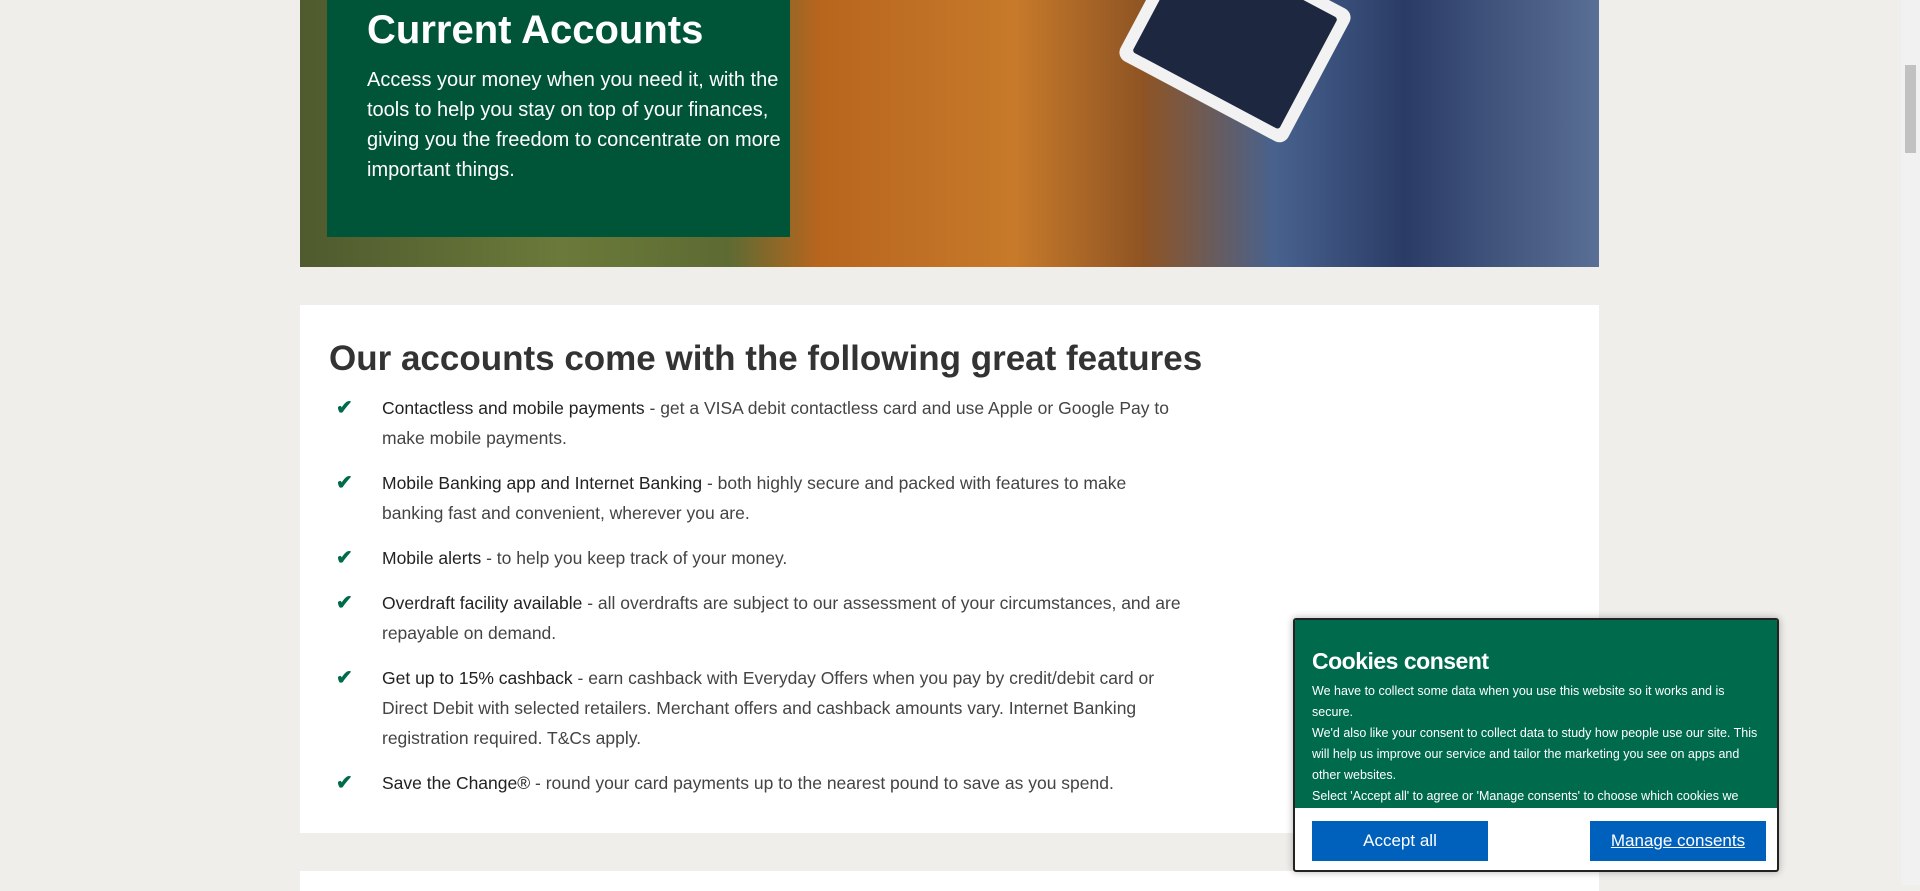 The width and height of the screenshot is (1920, 891). What do you see at coordinates (535, 30) in the screenshot?
I see `page-title: Current Accounts` at bounding box center [535, 30].